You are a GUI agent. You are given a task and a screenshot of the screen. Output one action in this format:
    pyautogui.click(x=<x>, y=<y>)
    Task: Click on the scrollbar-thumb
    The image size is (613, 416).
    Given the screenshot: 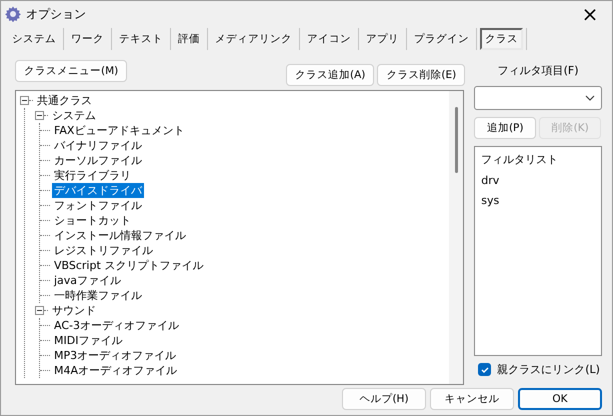 What is the action you would take?
    pyautogui.click(x=456, y=140)
    